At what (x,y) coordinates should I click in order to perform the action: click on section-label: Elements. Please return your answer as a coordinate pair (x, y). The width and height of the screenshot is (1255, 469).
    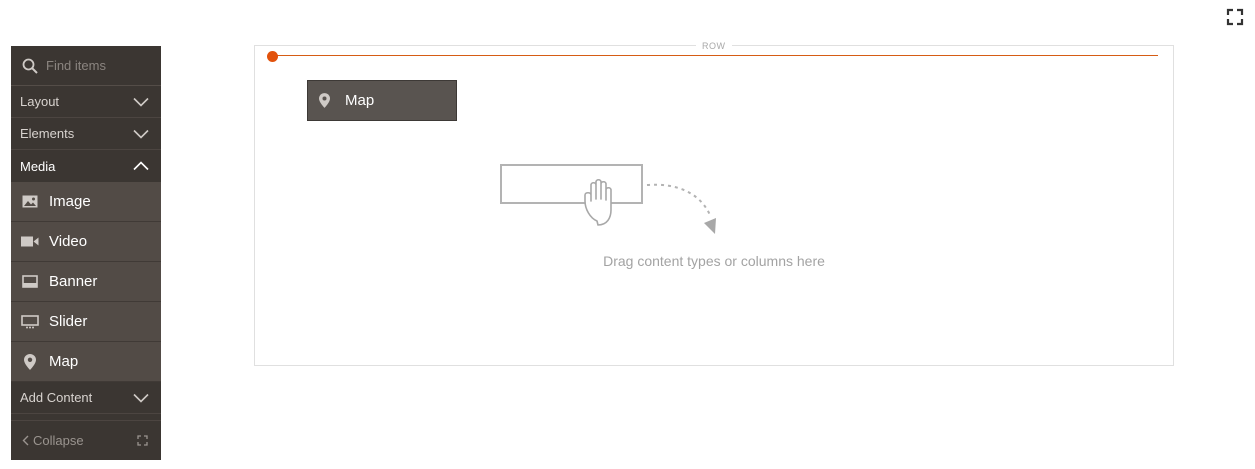
    Looking at the image, I should click on (47, 133).